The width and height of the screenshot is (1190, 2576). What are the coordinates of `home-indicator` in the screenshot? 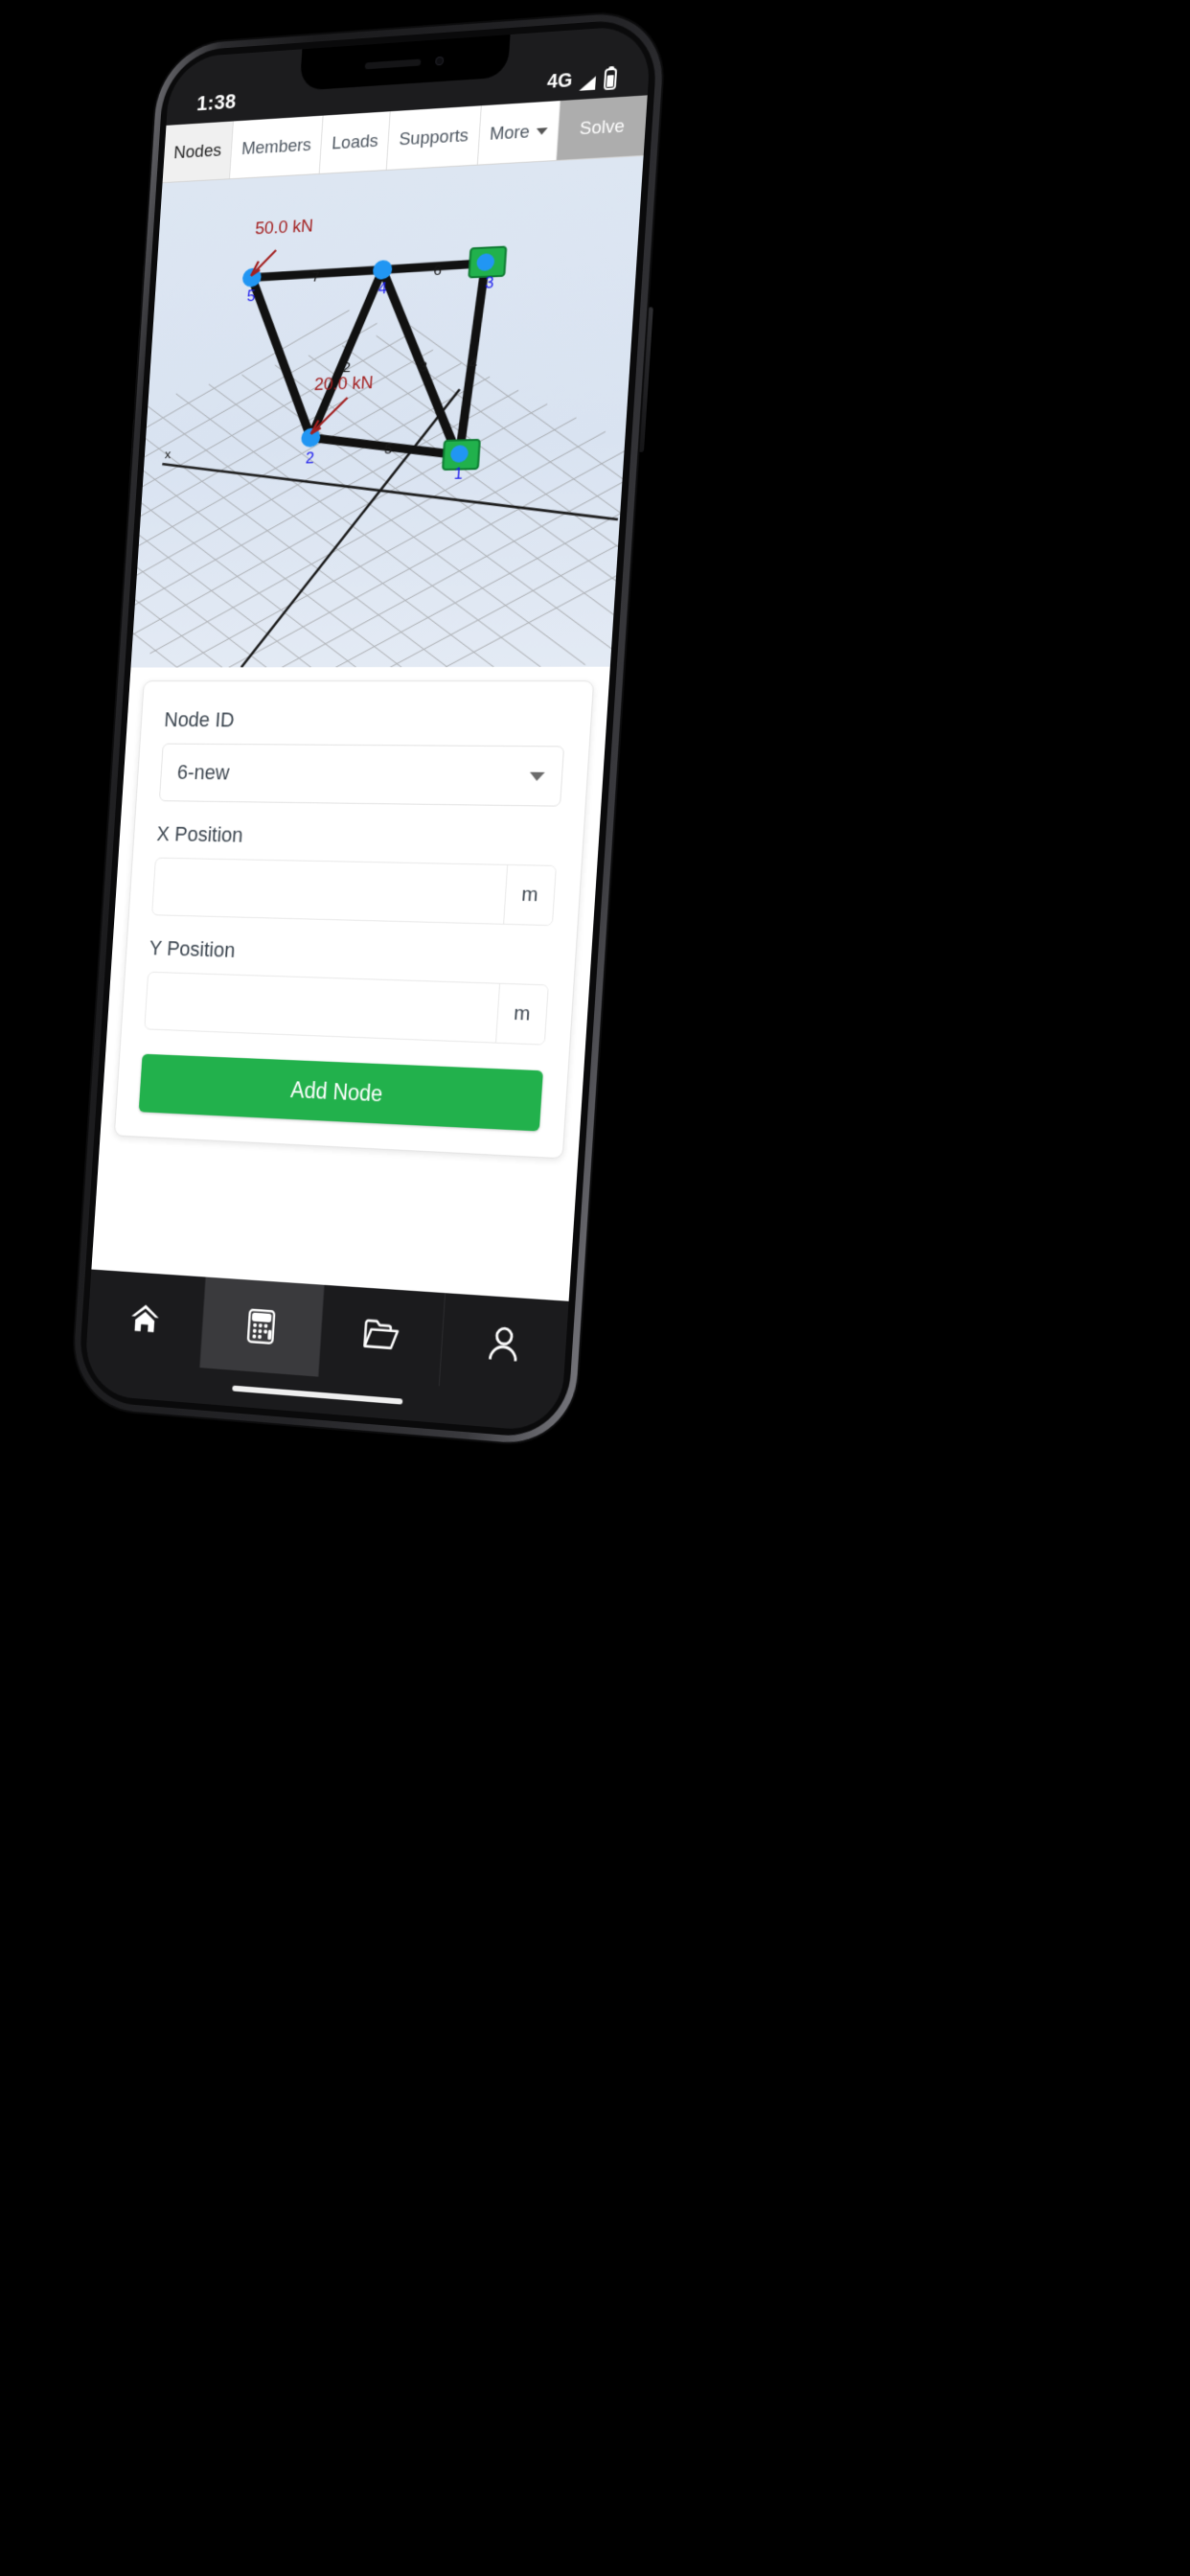 It's located at (318, 1395).